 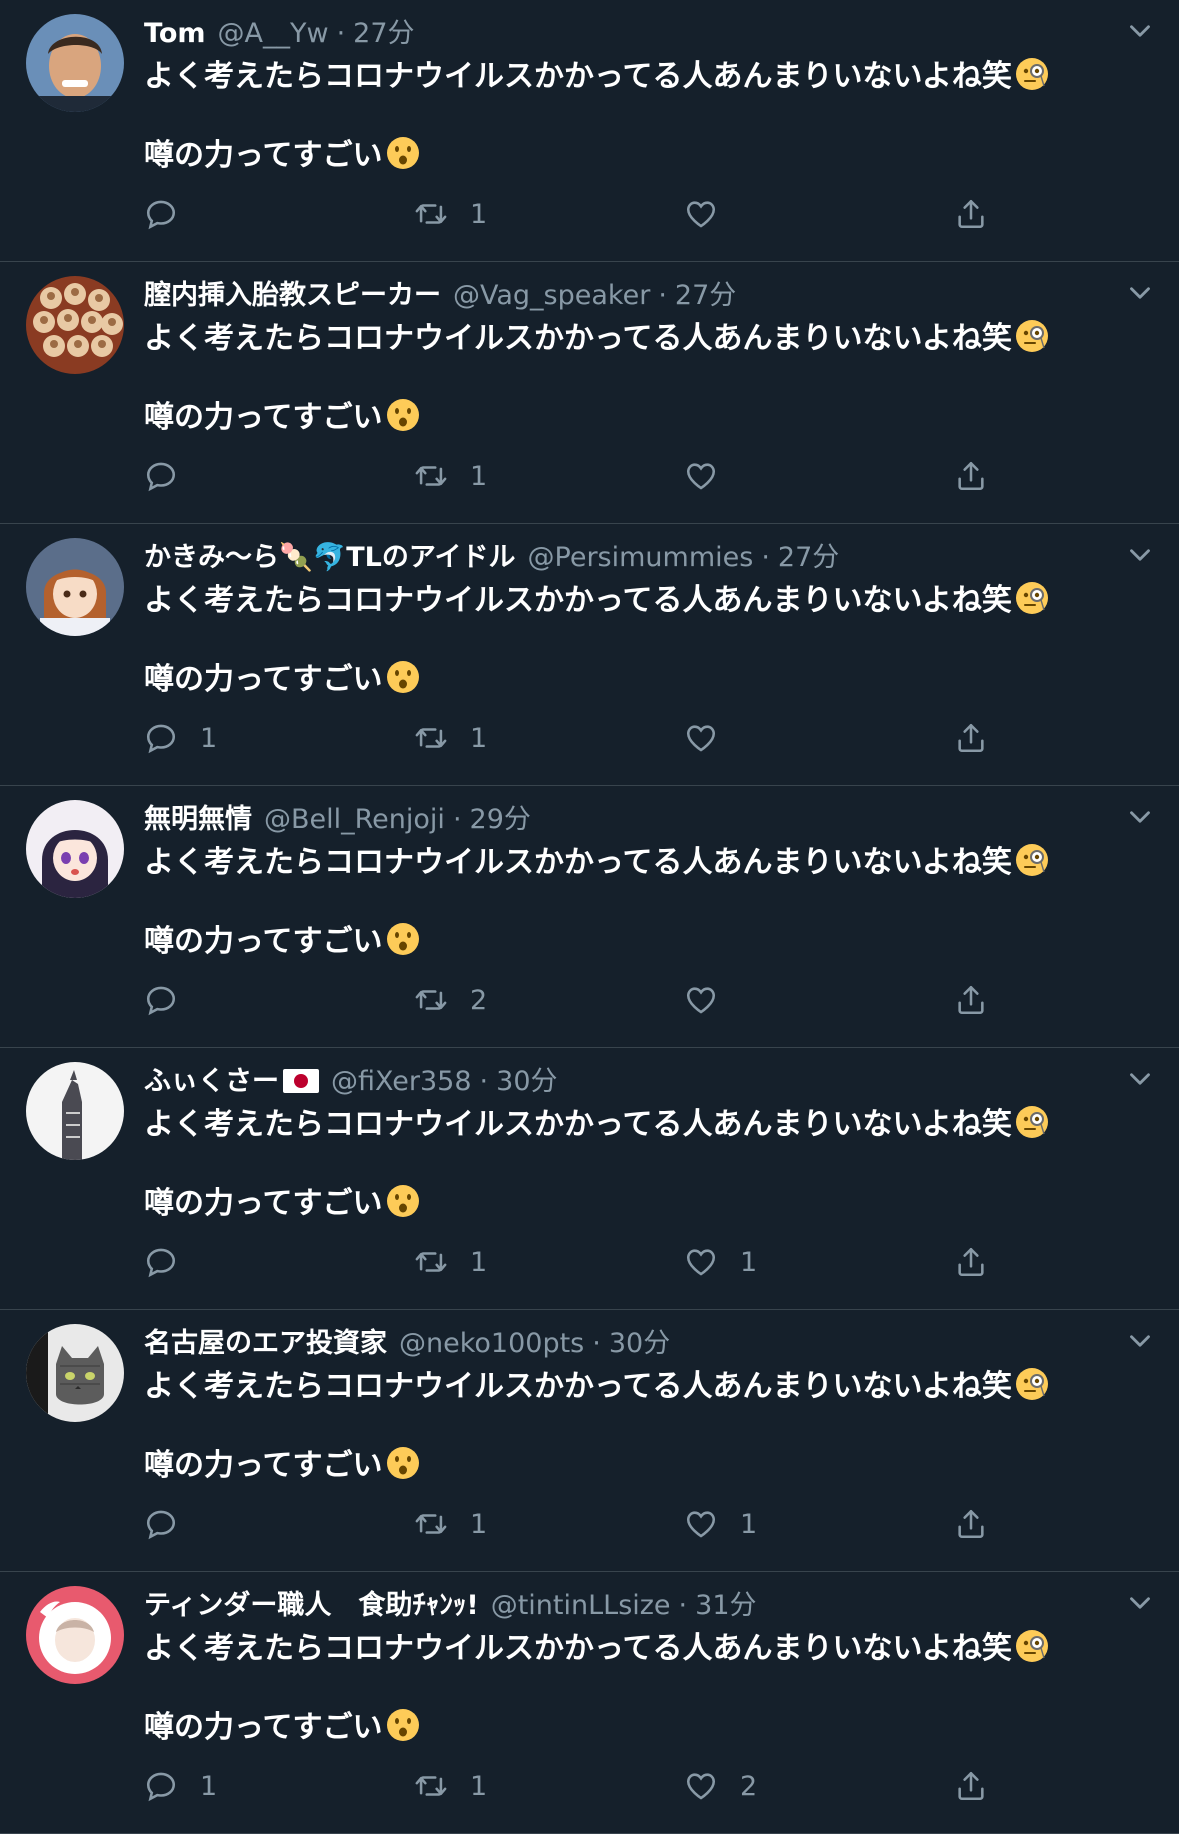 I want to click on japan-flag-icon, so click(x=301, y=1081).